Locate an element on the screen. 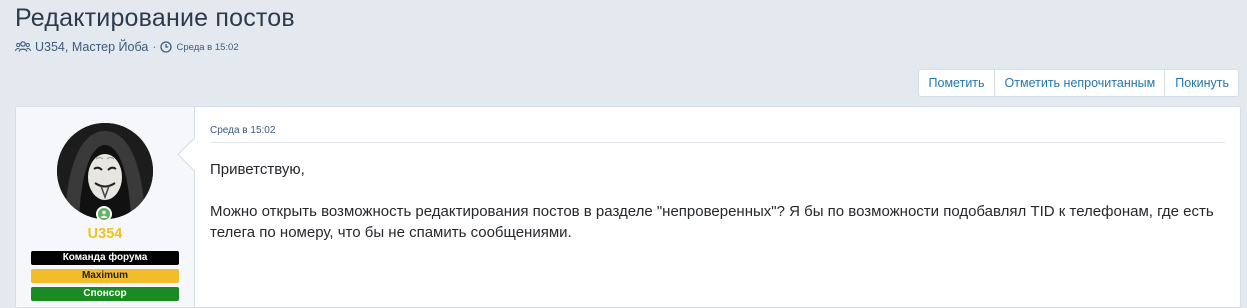  clock-icon is located at coordinates (166, 47).